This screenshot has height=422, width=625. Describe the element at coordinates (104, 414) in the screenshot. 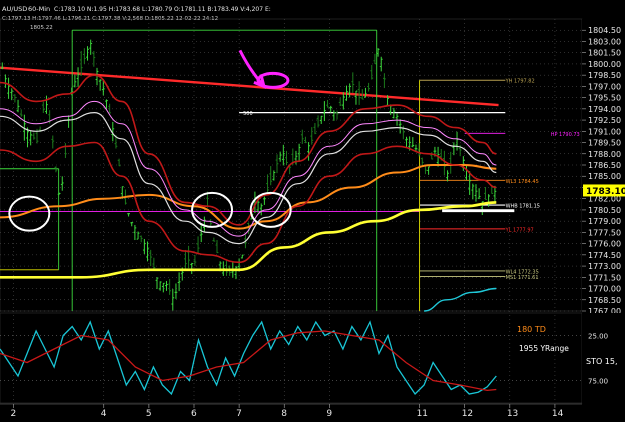

I see `date-label: 4` at that location.